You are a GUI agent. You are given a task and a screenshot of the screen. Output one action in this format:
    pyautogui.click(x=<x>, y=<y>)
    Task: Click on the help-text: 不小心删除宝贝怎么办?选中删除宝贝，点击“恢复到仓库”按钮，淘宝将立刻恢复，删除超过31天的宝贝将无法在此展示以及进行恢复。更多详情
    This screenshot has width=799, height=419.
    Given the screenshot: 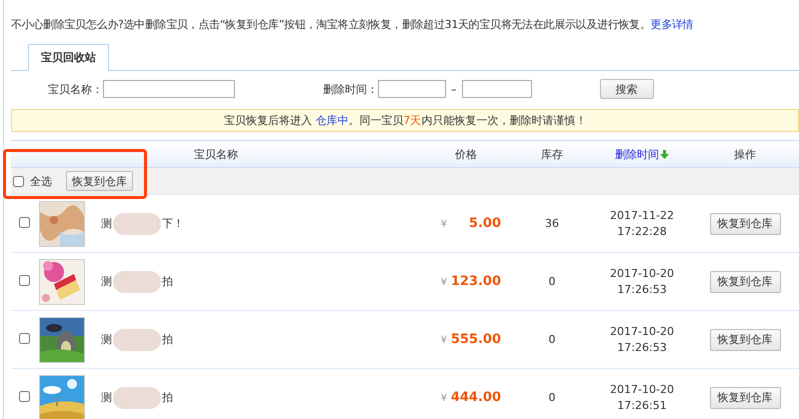 What is the action you would take?
    pyautogui.click(x=352, y=25)
    